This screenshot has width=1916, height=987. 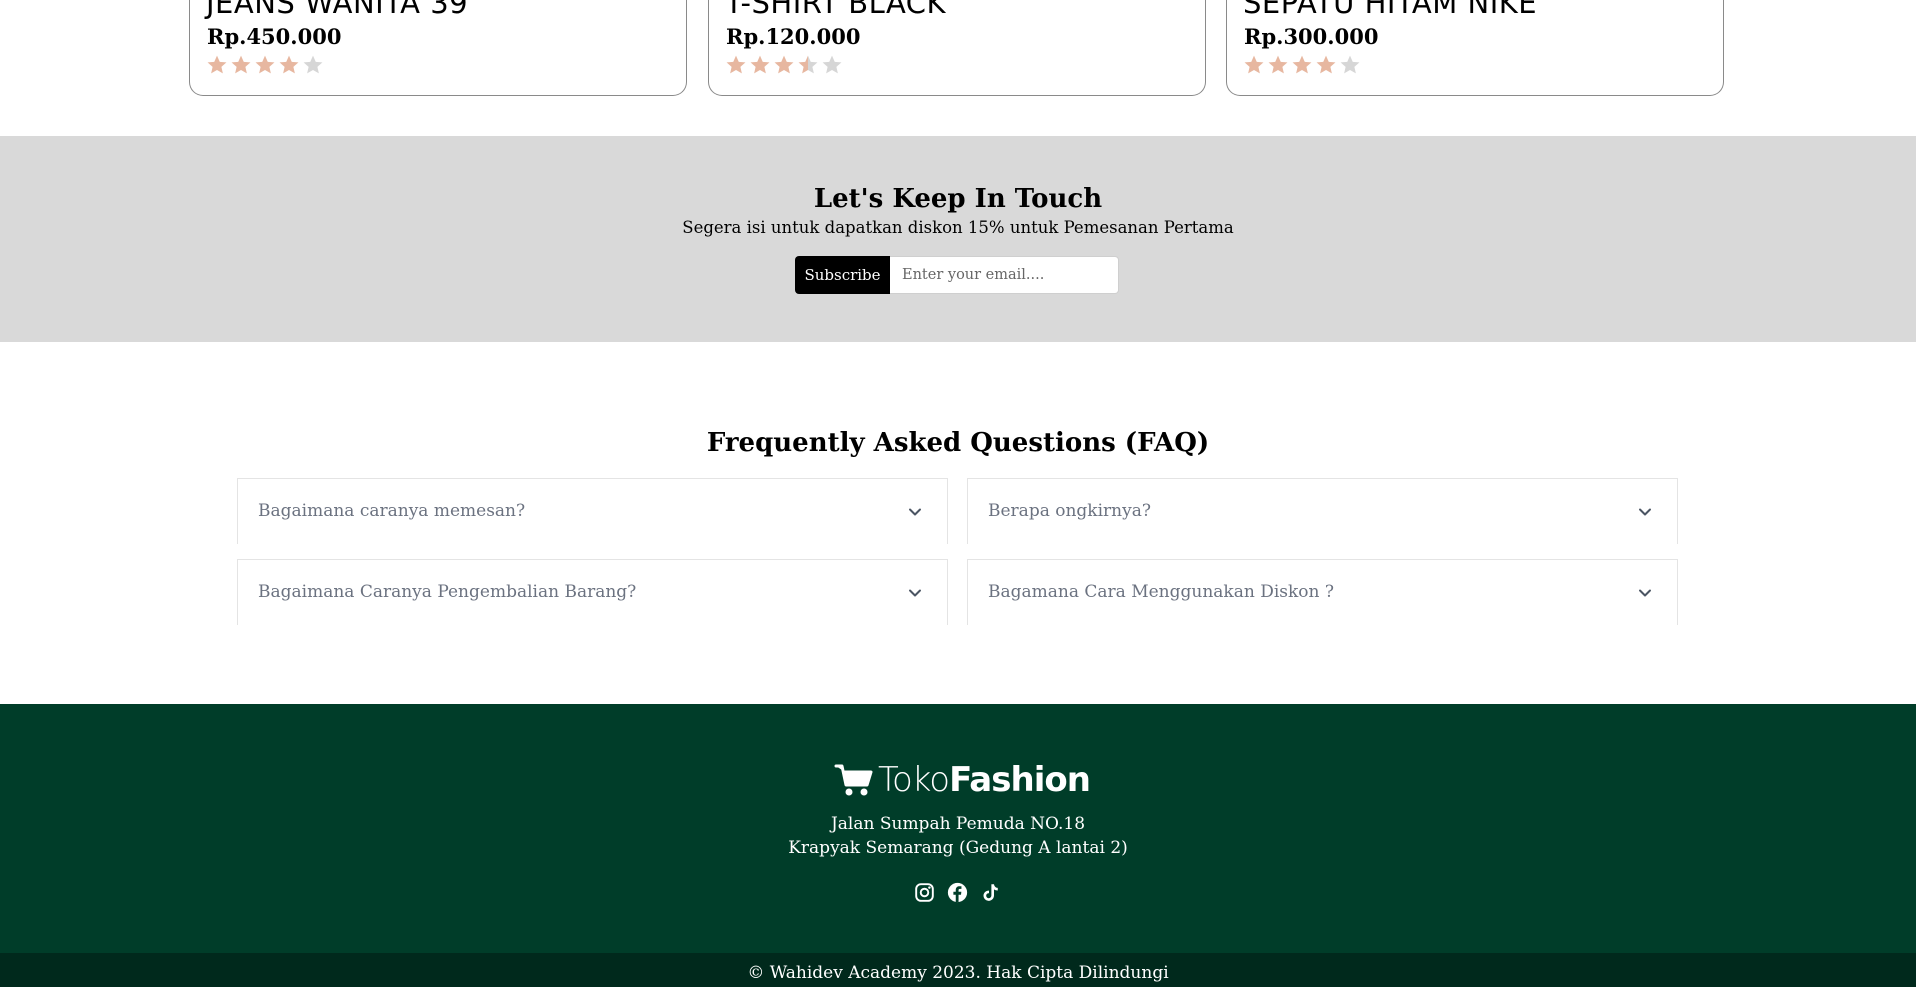 I want to click on cart-icon, so click(x=853, y=780).